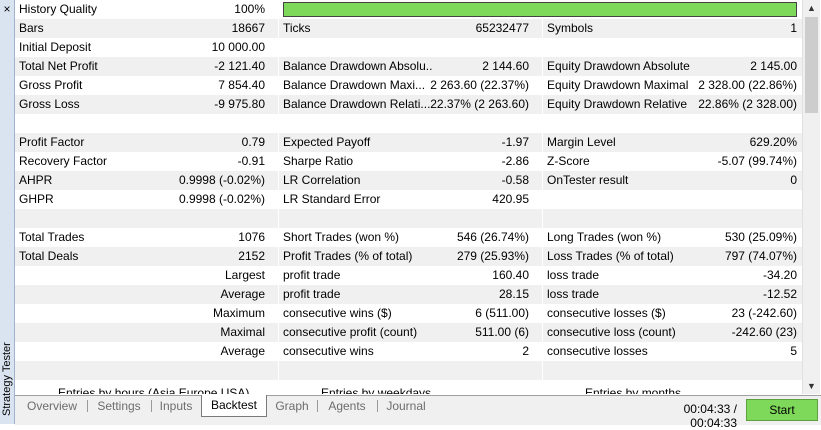 The image size is (821, 430). Describe the element at coordinates (773, 66) in the screenshot. I see `metric-value: 2 145.00` at that location.